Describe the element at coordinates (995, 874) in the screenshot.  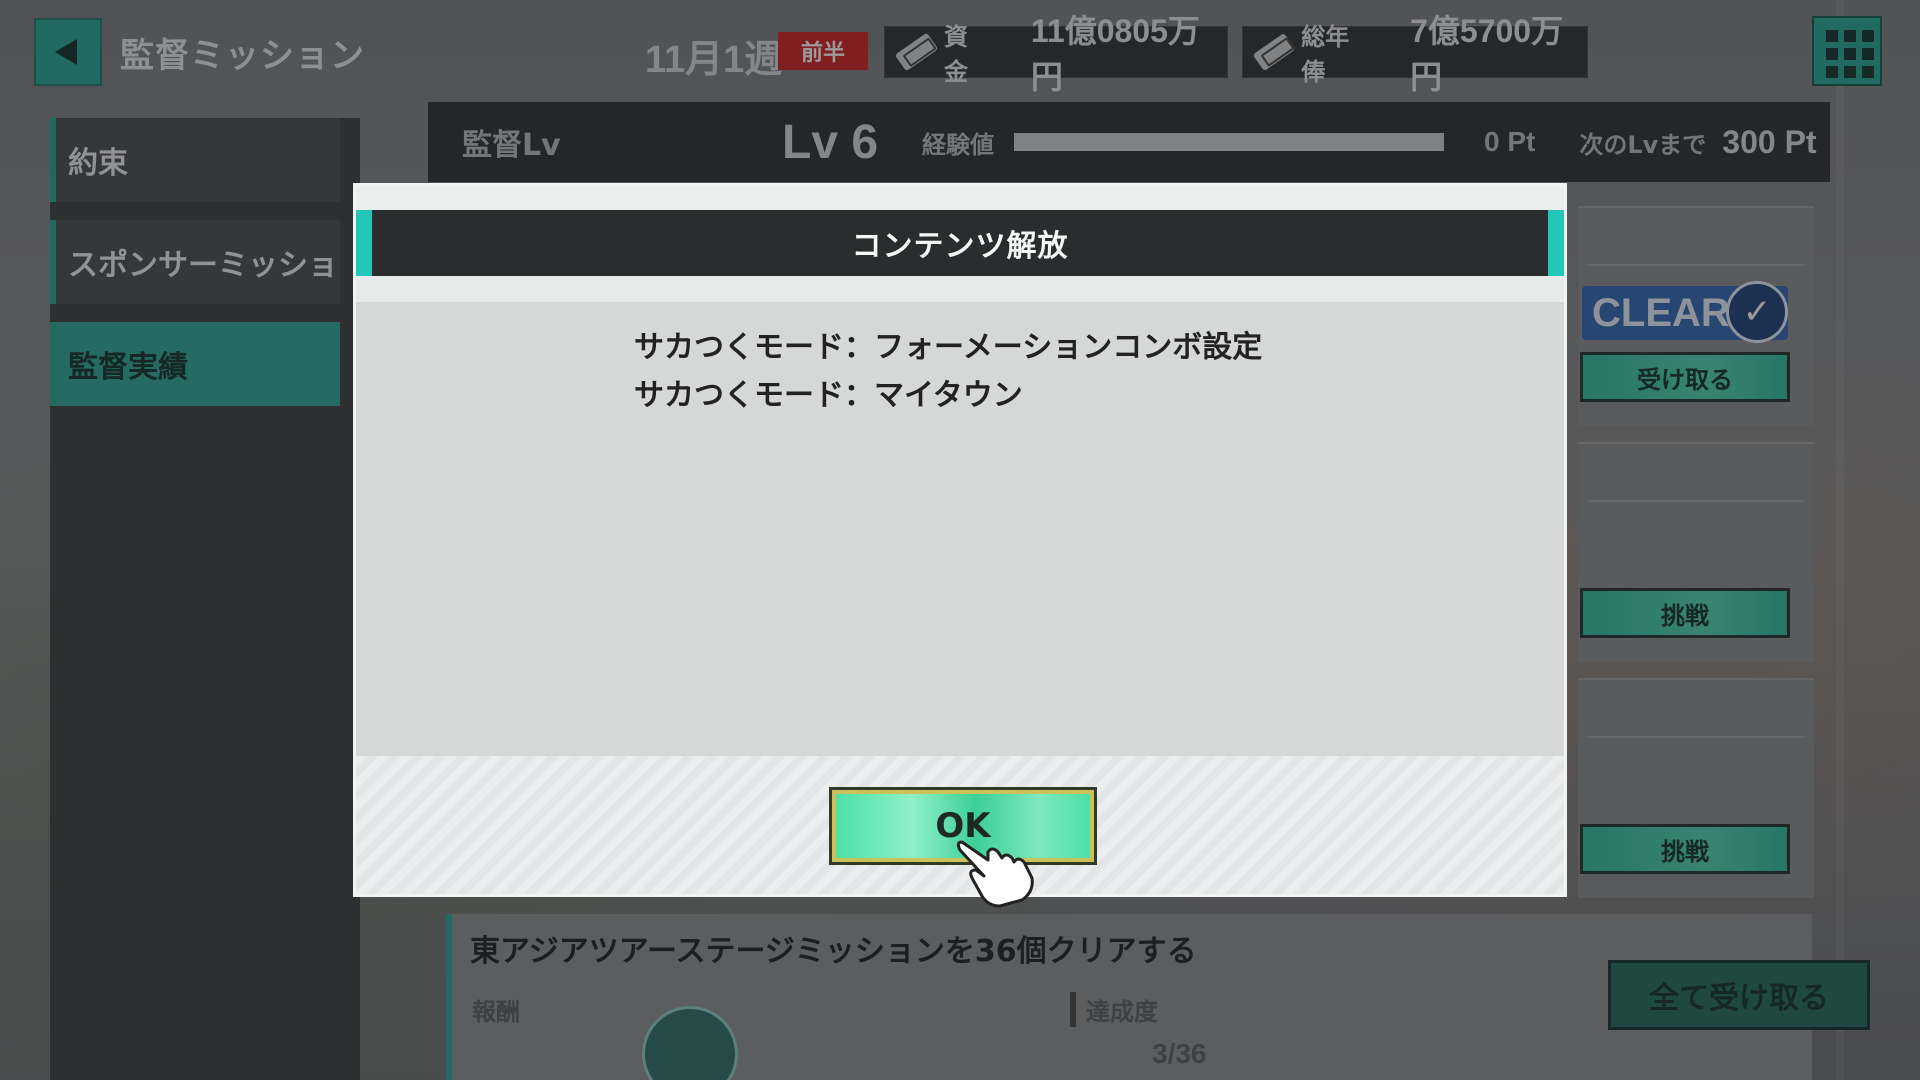
I see `pointer-hand-icon` at that location.